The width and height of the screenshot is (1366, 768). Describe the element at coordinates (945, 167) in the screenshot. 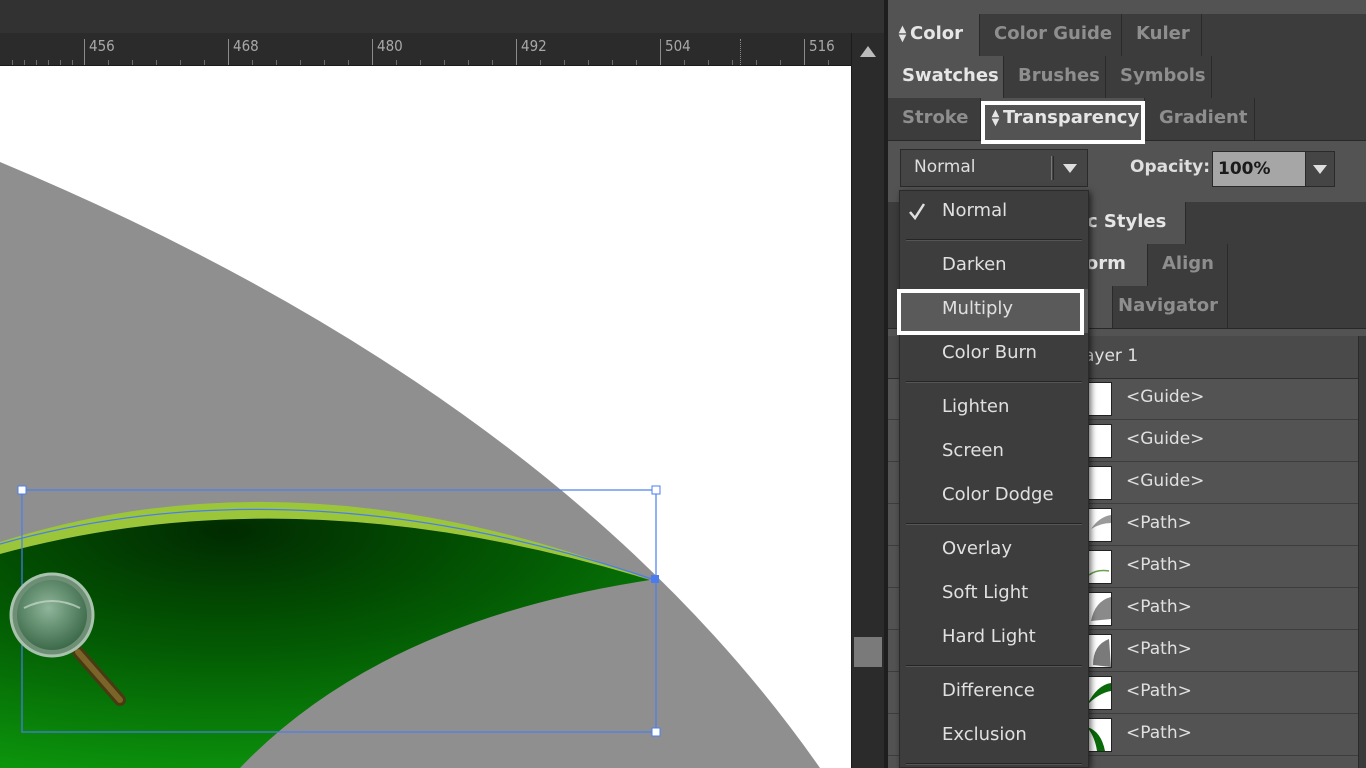

I see `blend-mode-value: Normal` at that location.